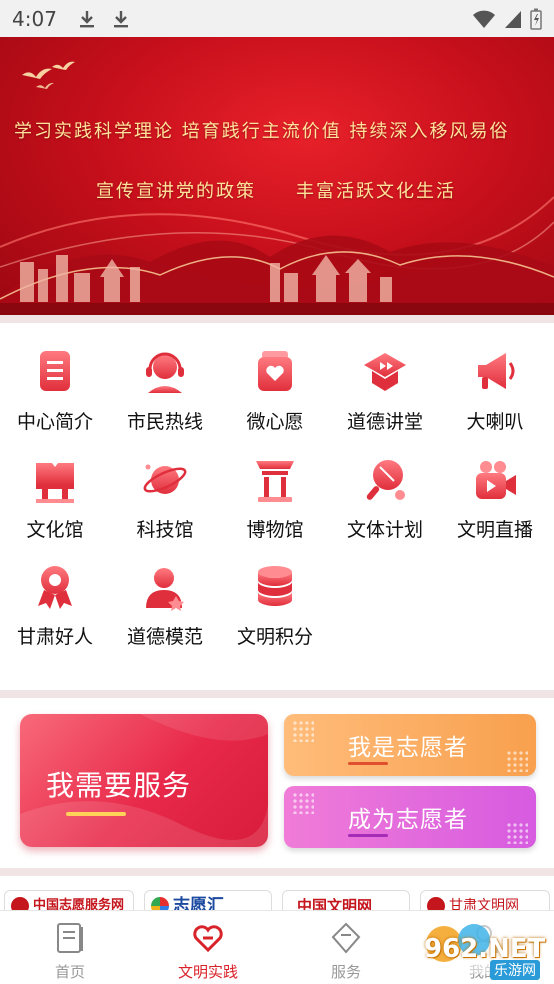 The height and width of the screenshot is (984, 554). Describe the element at coordinates (165, 589) in the screenshot. I see `person-icon` at that location.